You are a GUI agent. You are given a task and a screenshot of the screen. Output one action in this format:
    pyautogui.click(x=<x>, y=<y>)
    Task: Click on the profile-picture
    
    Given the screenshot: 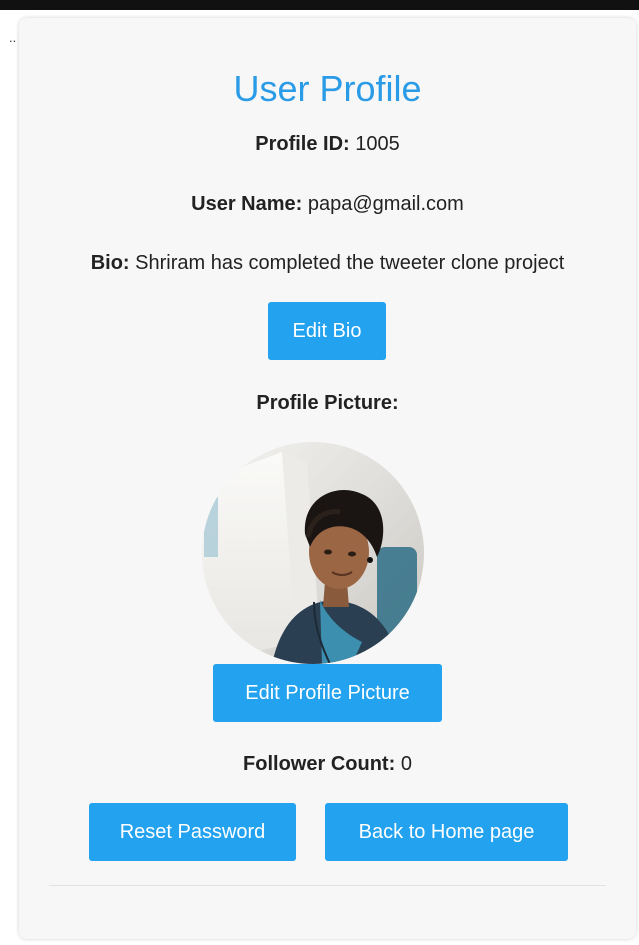 What is the action you would take?
    pyautogui.click(x=313, y=553)
    